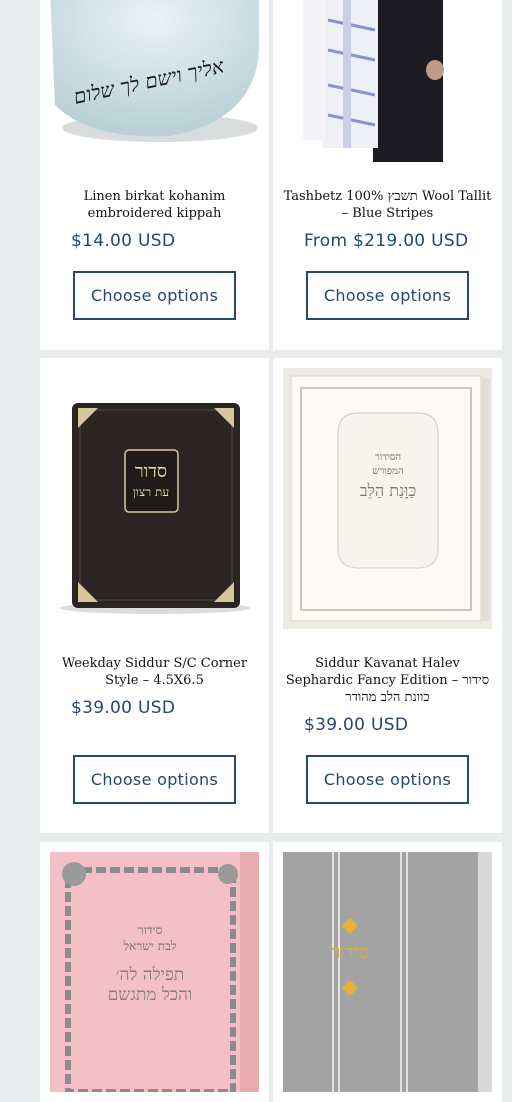 Image resolution: width=512 pixels, height=1102 pixels. Describe the element at coordinates (386, 241) in the screenshot. I see `product-price: From $219.00 USD` at that location.